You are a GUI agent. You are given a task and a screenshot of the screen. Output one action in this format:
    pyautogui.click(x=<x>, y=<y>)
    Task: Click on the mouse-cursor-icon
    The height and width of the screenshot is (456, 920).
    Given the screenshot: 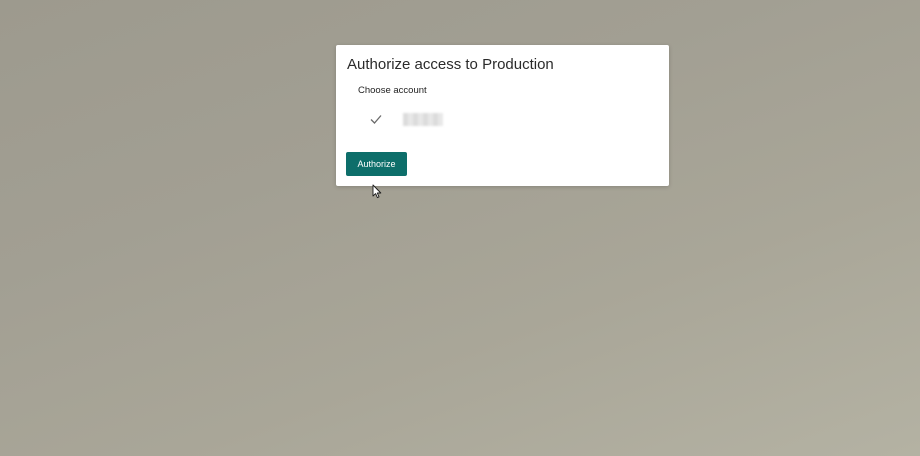 What is the action you would take?
    pyautogui.click(x=377, y=191)
    